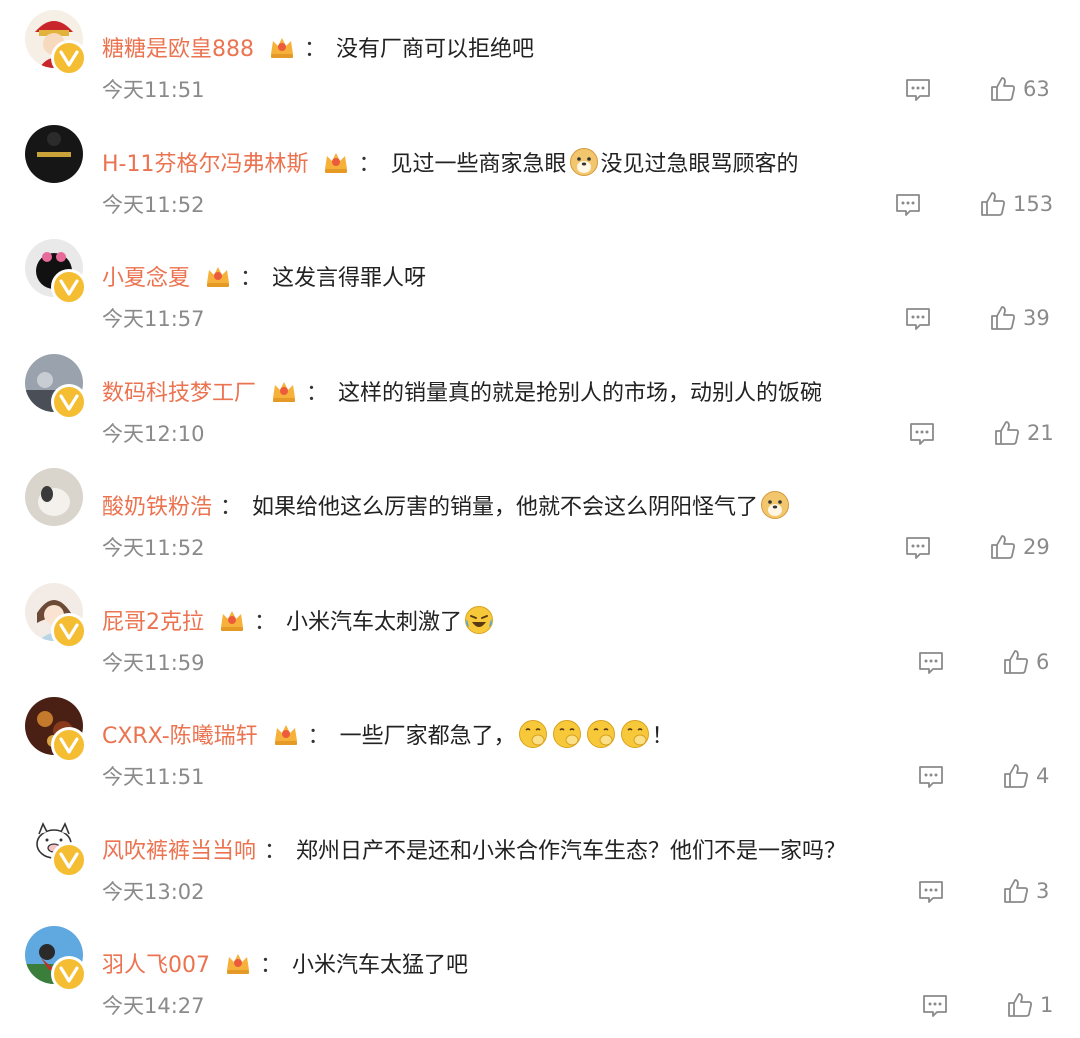  I want to click on comment-text: 如果给他这么厉害的销量，他就不会这么阴阳怪气了, so click(505, 507).